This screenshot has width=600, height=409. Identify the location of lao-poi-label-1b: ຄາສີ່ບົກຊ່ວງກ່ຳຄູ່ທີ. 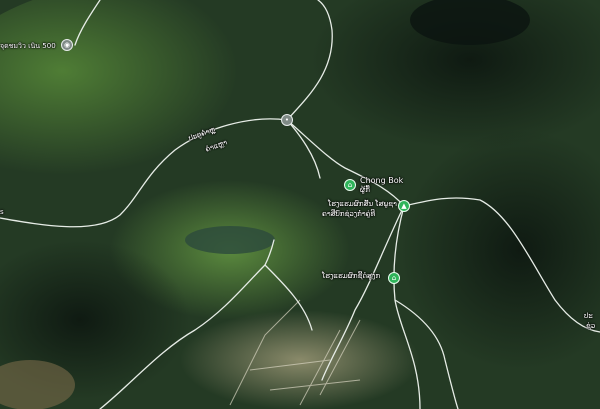
(349, 214).